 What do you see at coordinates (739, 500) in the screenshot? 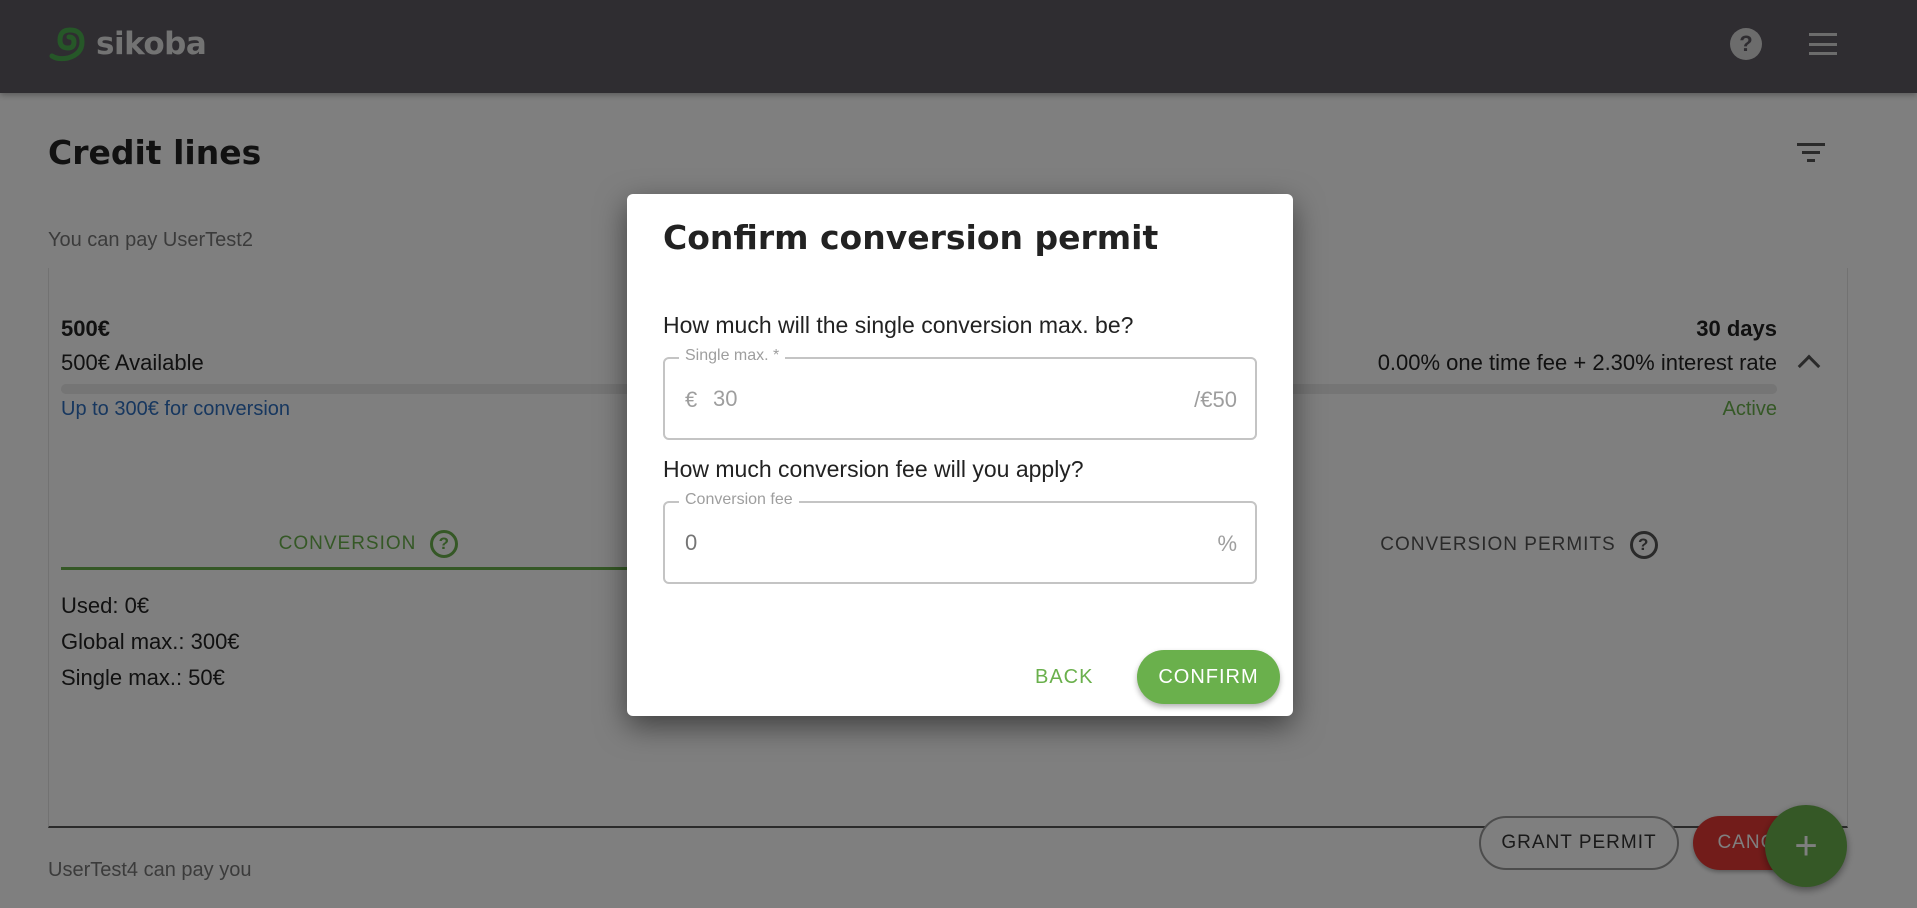
I see `field-label: Conversion fee` at bounding box center [739, 500].